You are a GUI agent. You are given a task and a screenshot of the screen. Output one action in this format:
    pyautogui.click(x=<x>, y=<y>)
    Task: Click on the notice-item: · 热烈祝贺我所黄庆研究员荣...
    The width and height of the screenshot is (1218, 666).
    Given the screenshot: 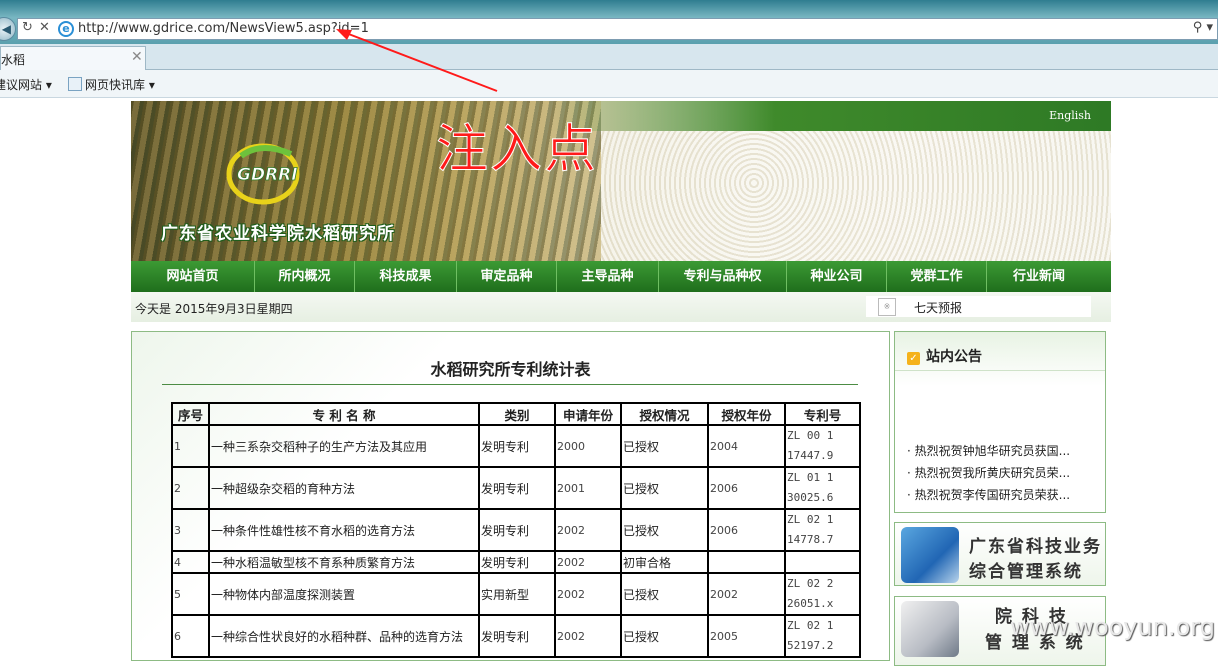 What is the action you would take?
    pyautogui.click(x=988, y=473)
    